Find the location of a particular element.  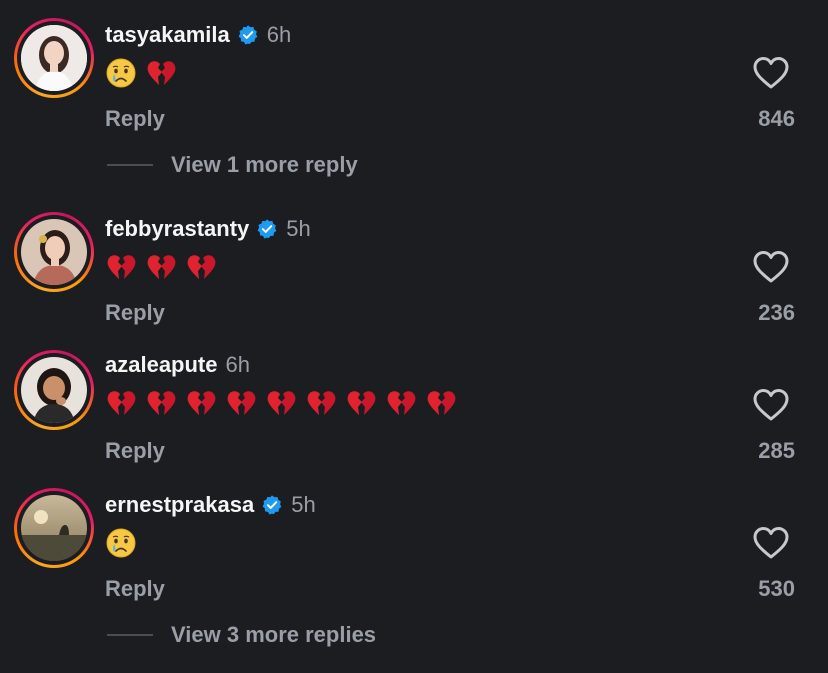

view-more-replies-label: View 3 more replies is located at coordinates (274, 634).